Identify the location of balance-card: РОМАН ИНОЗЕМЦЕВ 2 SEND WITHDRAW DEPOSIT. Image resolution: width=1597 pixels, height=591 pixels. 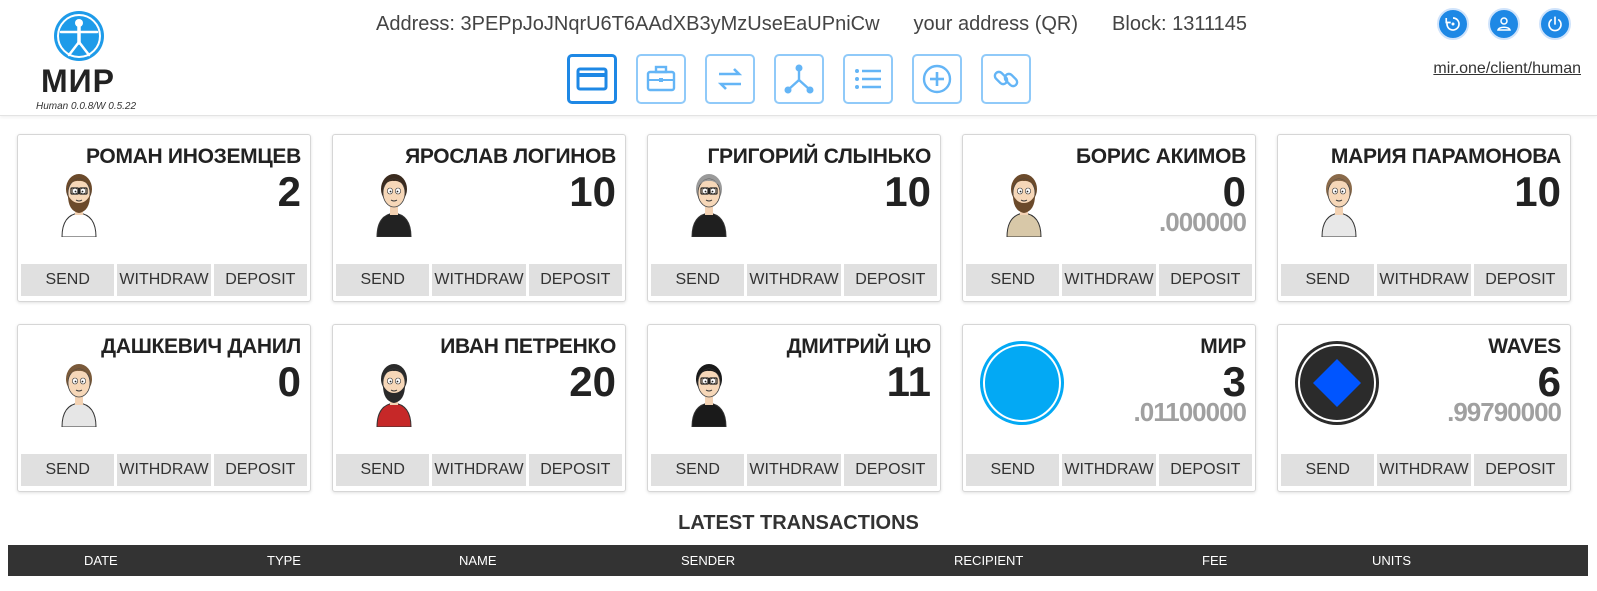
(164, 218).